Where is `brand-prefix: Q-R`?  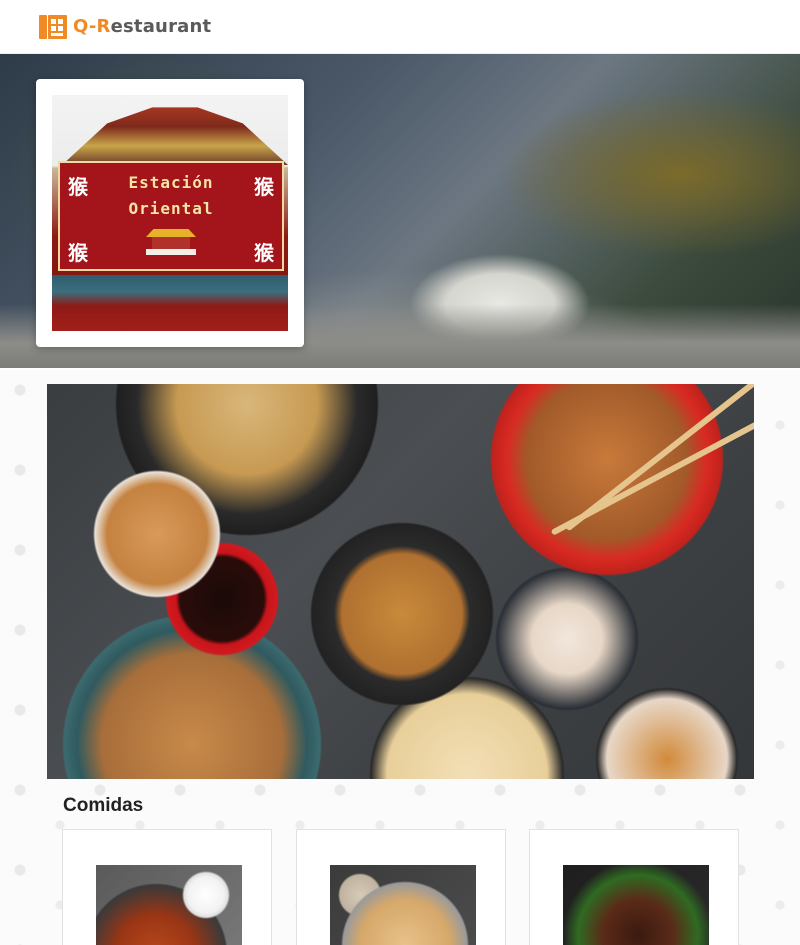
brand-prefix: Q-R is located at coordinates (92, 26).